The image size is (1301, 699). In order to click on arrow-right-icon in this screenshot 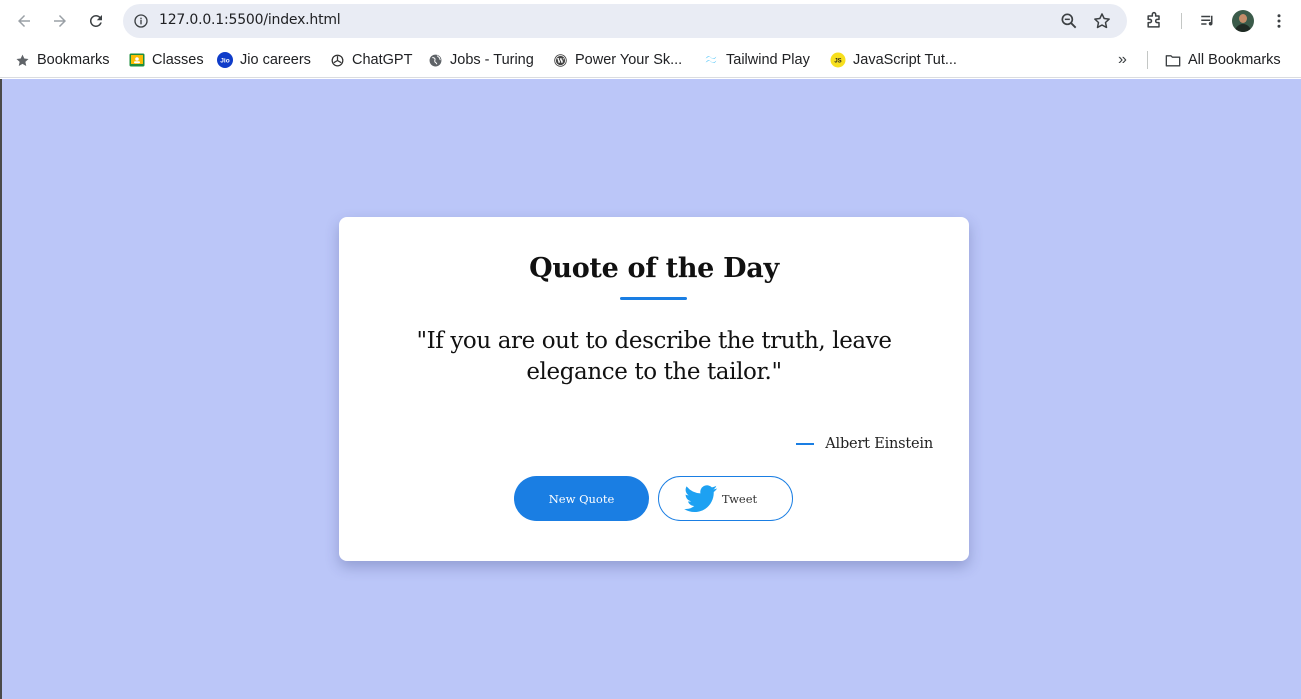, I will do `click(60, 21)`.